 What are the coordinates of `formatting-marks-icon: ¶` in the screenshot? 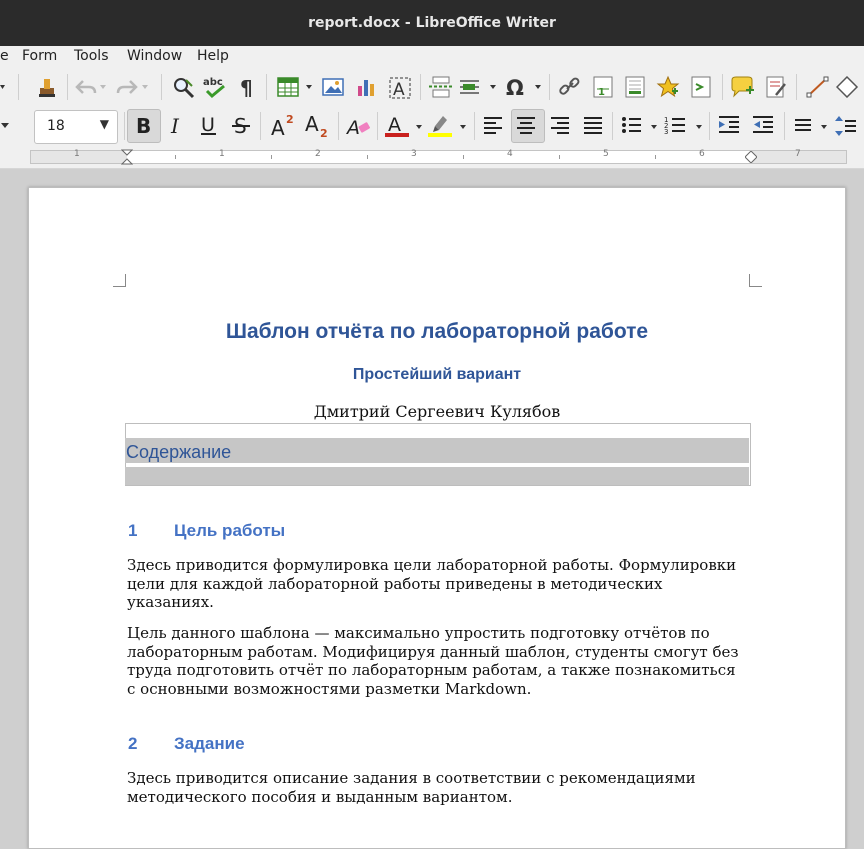 It's located at (248, 87).